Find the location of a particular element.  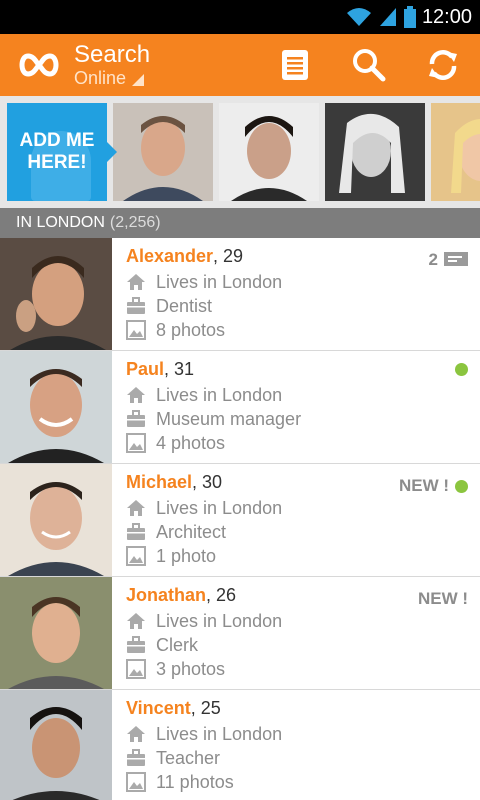

job-line: Museum manager is located at coordinates (213, 419).